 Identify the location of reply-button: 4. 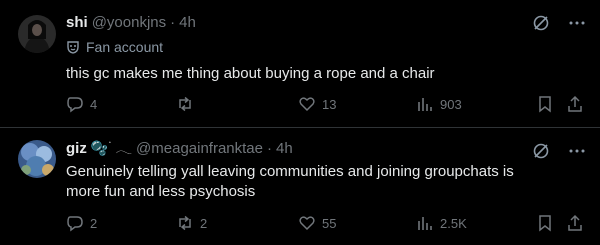
(81, 104).